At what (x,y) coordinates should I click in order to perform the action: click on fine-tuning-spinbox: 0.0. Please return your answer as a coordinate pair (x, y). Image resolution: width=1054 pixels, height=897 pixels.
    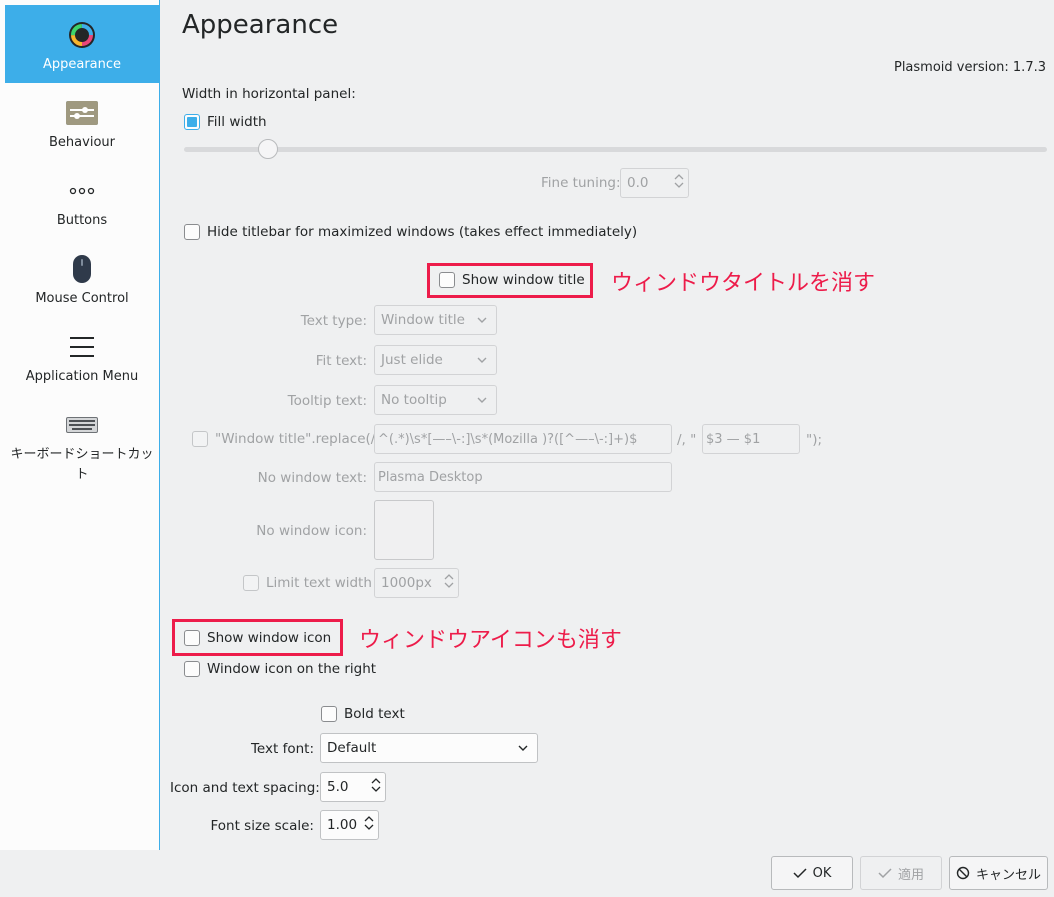
    Looking at the image, I should click on (654, 183).